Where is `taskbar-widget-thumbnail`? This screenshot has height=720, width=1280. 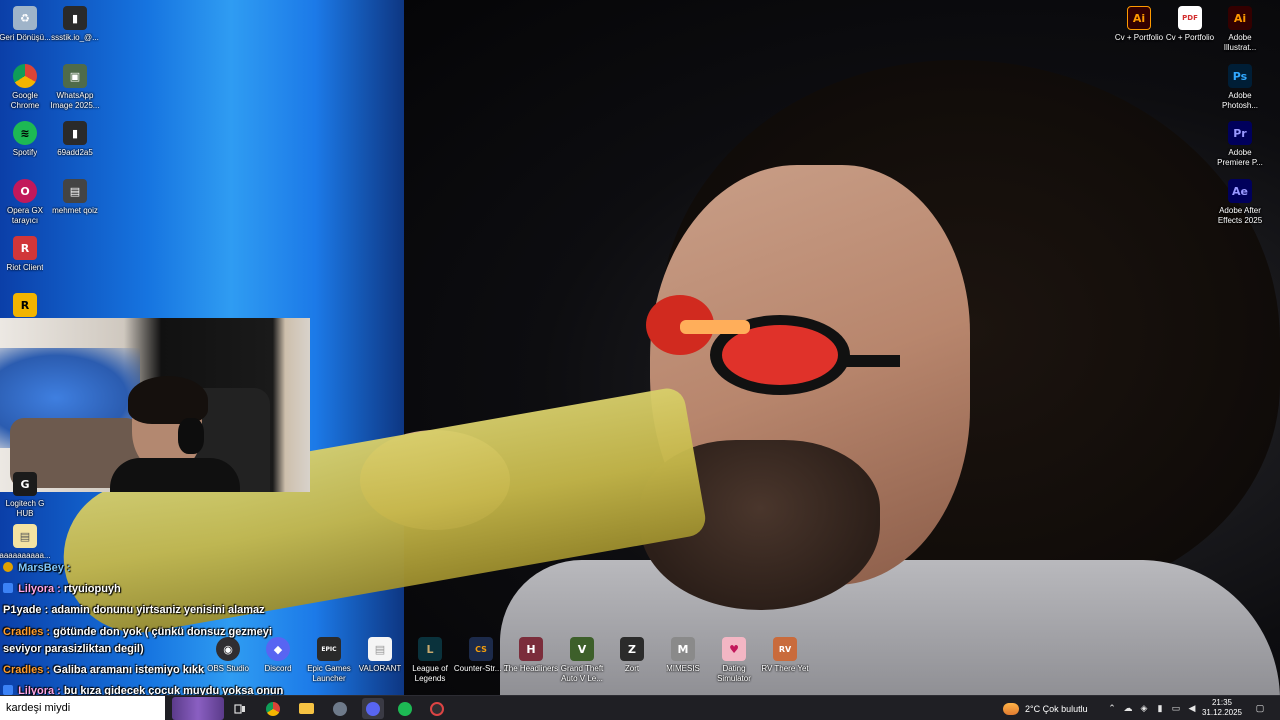
taskbar-widget-thumbnail is located at coordinates (198, 708).